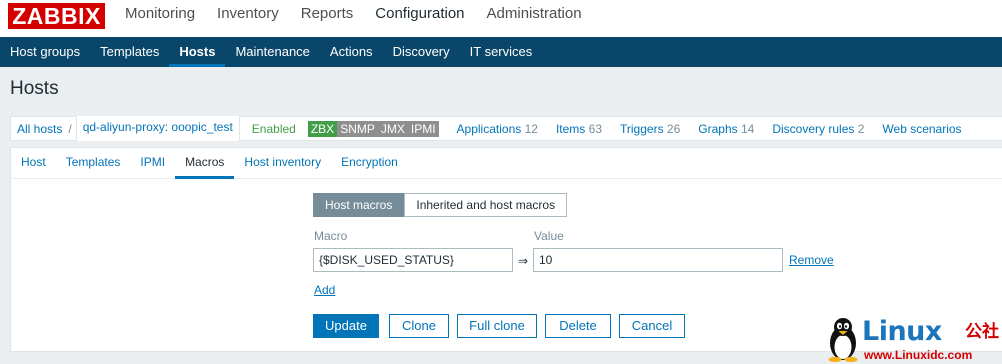 The image size is (1002, 364). I want to click on ipmi-badge: IPMI, so click(423, 128).